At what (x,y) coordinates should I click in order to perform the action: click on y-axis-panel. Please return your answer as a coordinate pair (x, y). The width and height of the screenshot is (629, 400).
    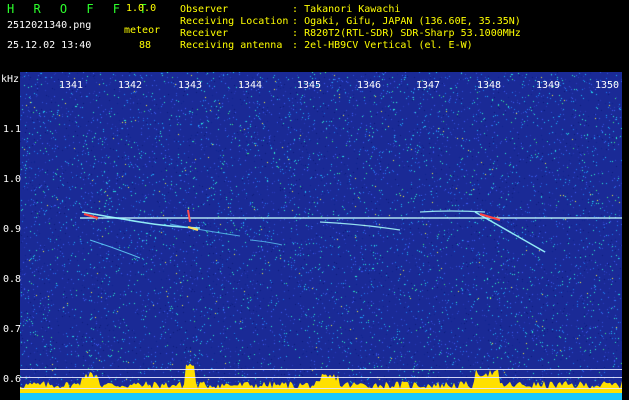
    Looking at the image, I should click on (10, 236).